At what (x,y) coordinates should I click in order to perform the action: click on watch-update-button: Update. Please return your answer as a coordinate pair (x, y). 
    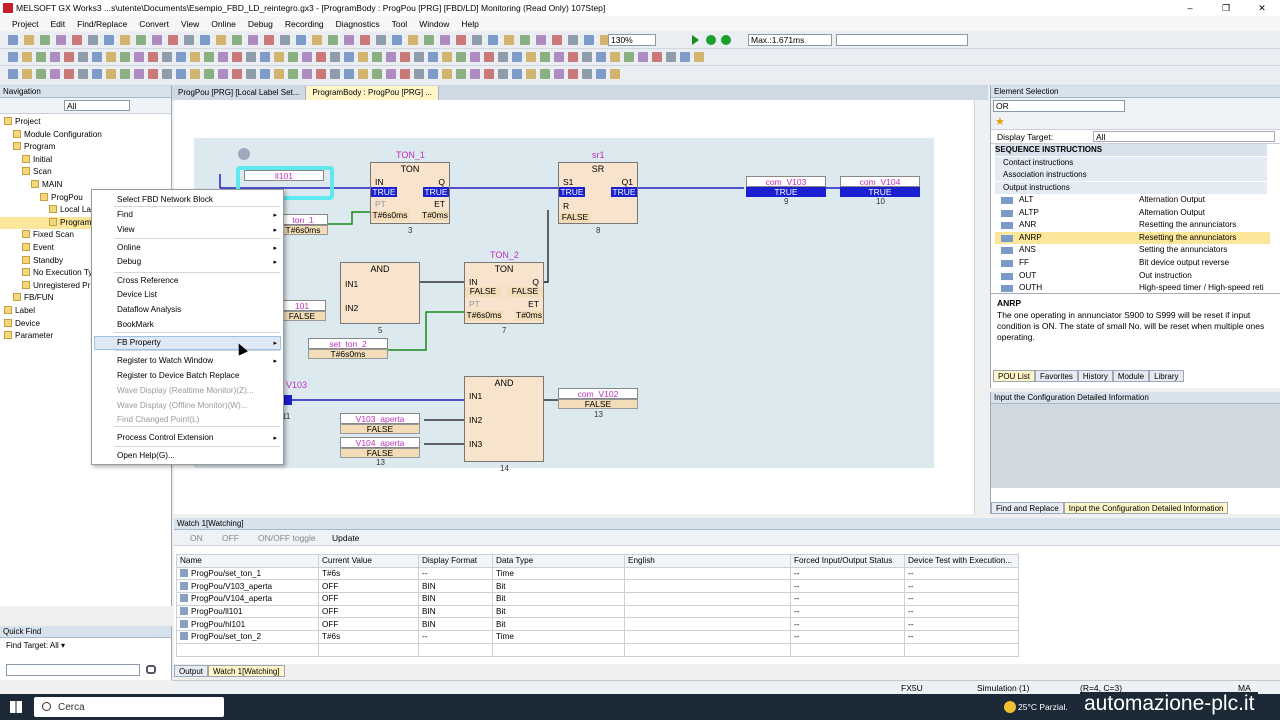
    Looking at the image, I should click on (345, 538).